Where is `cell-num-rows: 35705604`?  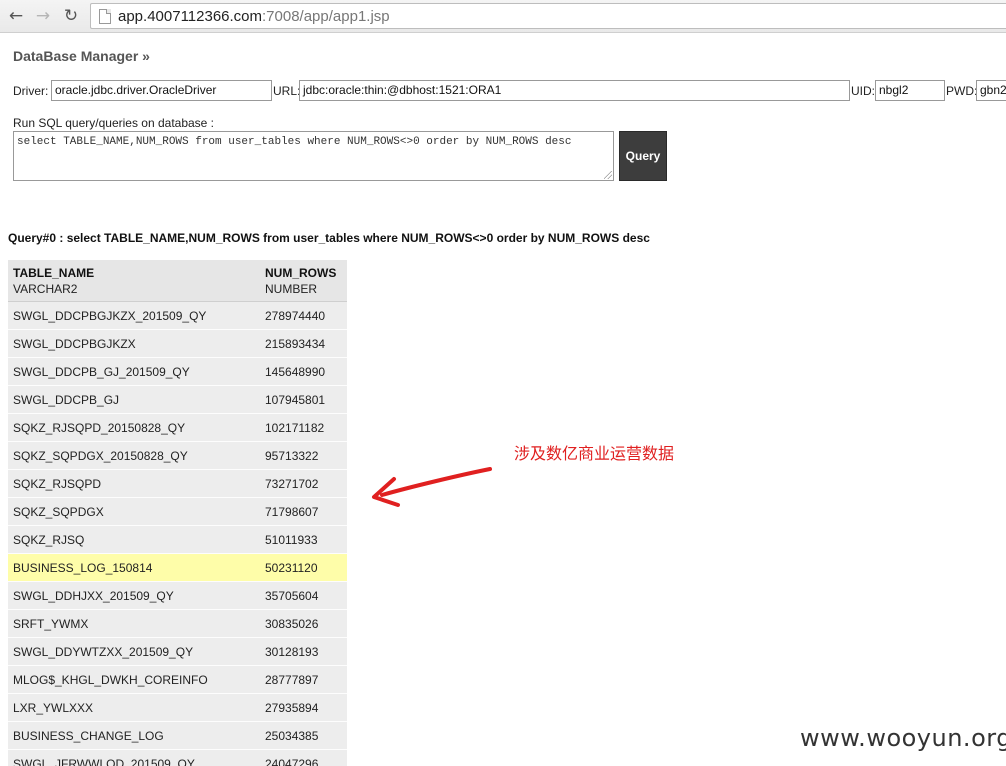 cell-num-rows: 35705604 is located at coordinates (292, 596).